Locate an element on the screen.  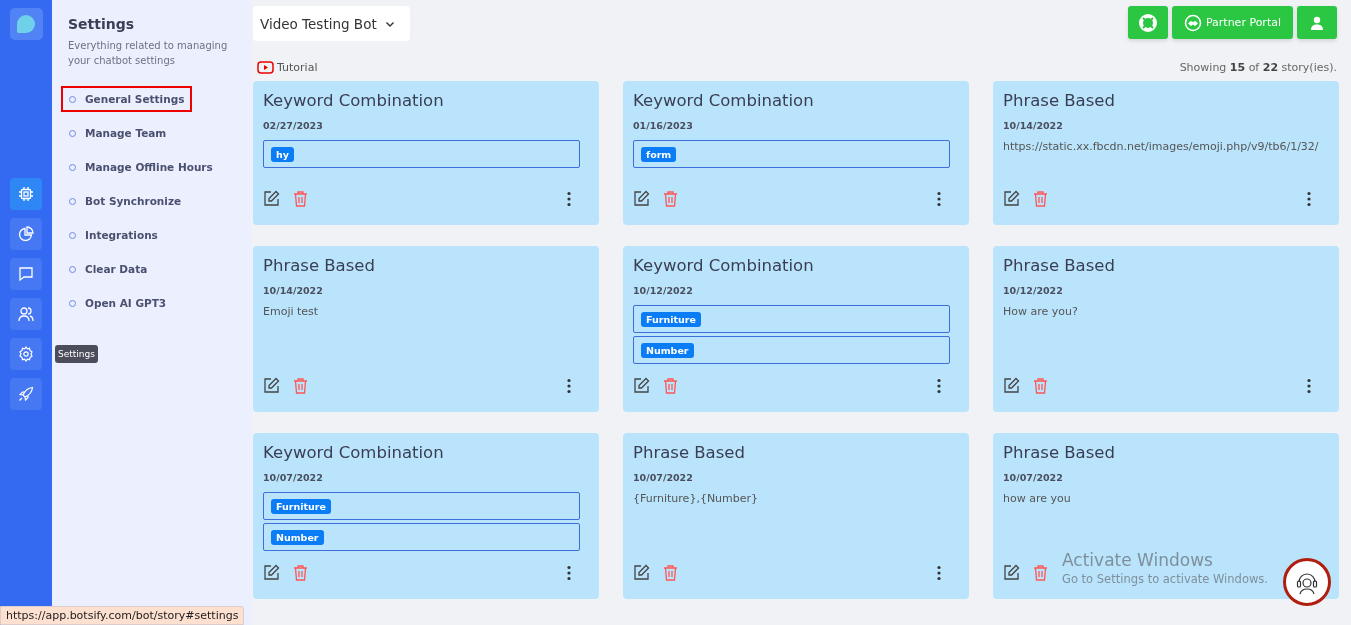
rocket-icon is located at coordinates (26, 394).